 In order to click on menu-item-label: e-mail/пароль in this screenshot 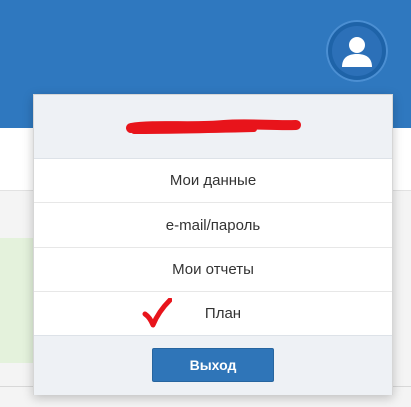, I will do `click(213, 225)`.